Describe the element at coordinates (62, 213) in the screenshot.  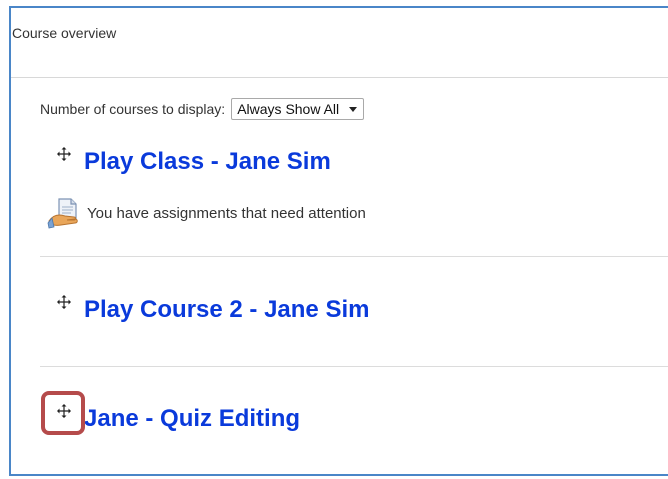
I see `assignment-hand-icon` at that location.